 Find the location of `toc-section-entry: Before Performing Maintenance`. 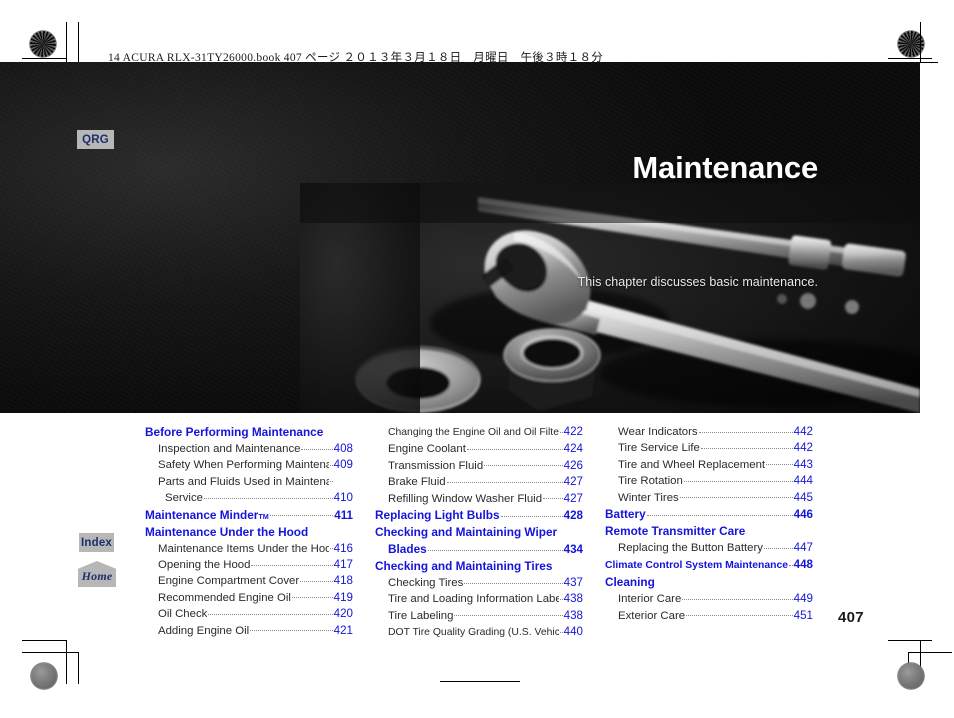

toc-section-entry: Before Performing Maintenance is located at coordinates (249, 432).